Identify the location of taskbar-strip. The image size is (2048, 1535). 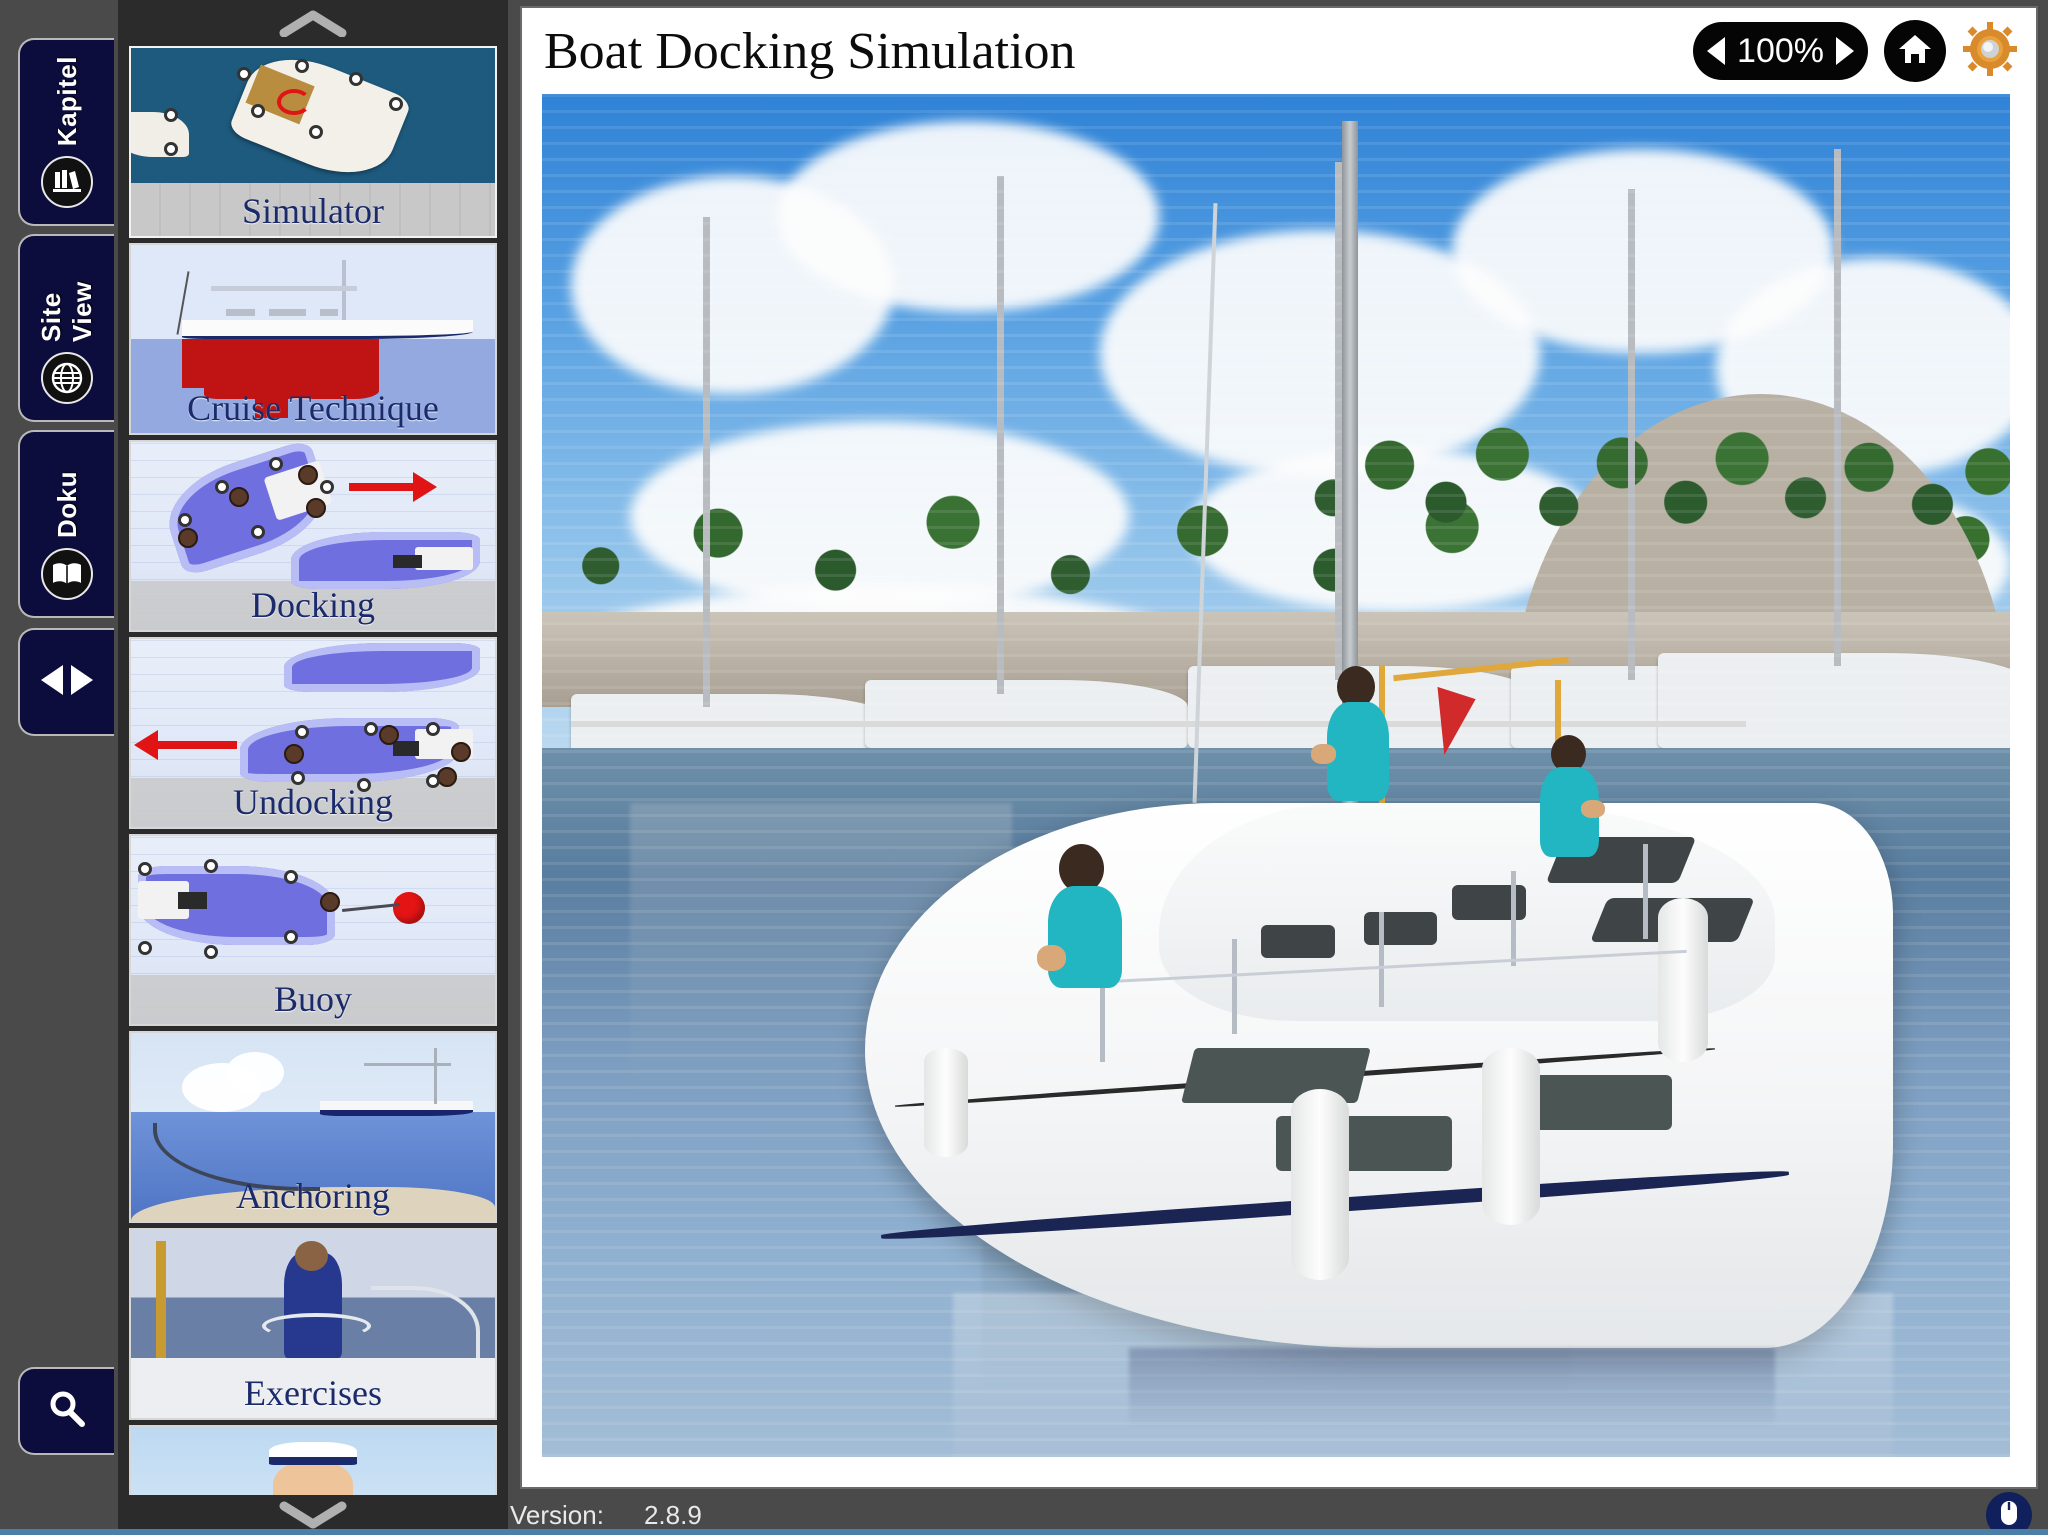
(1024, 1532).